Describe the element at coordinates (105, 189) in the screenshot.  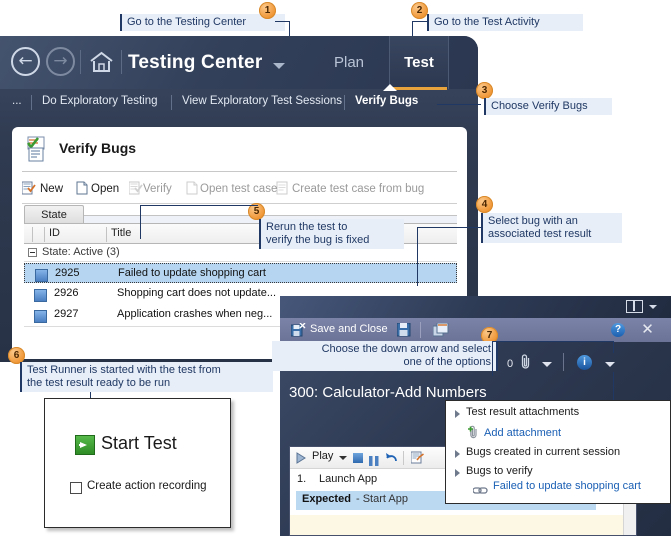
I see `open-button: Open` at that location.